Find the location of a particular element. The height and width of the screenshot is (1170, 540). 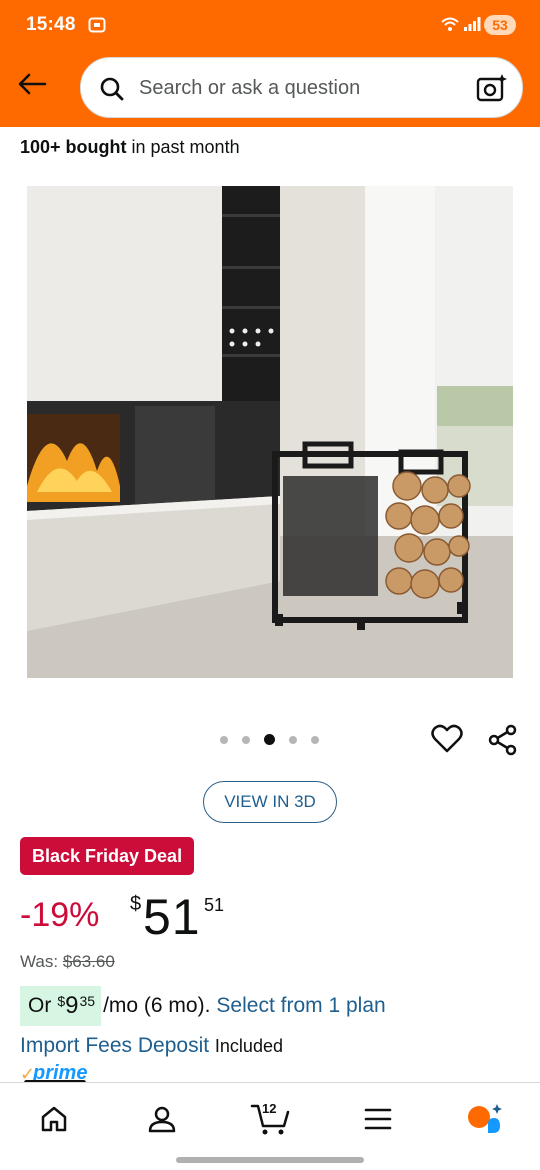

screen-record-icon is located at coordinates (97, 25).